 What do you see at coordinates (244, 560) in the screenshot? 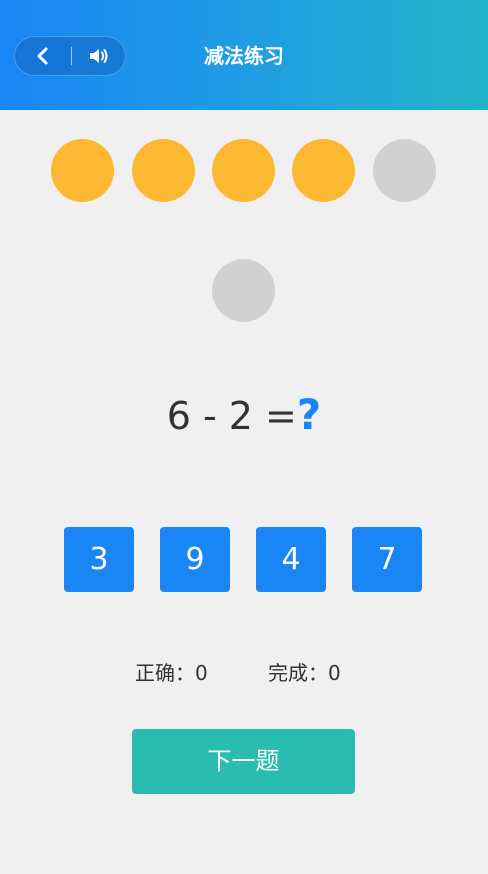
I see `answer-options: 3 9 4 7` at bounding box center [244, 560].